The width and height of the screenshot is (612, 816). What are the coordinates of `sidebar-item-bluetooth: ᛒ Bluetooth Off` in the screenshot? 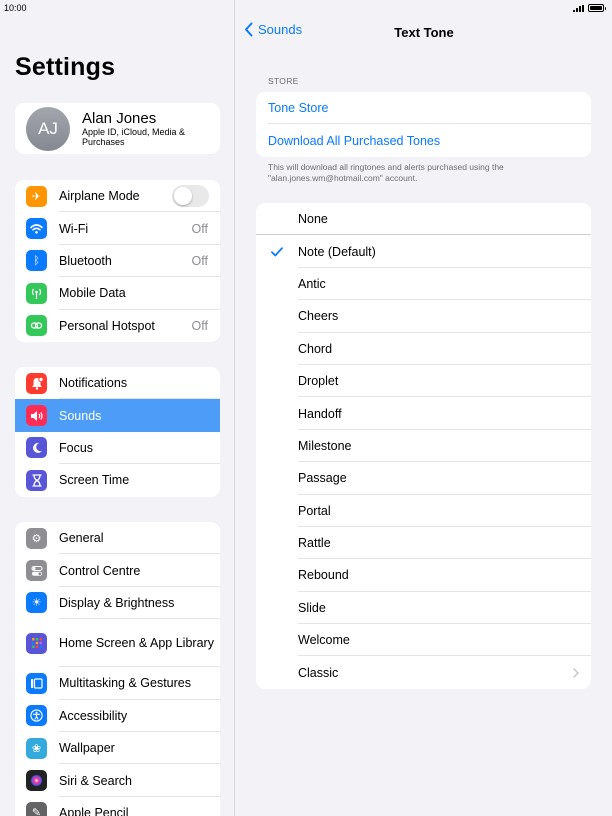 It's located at (117, 261).